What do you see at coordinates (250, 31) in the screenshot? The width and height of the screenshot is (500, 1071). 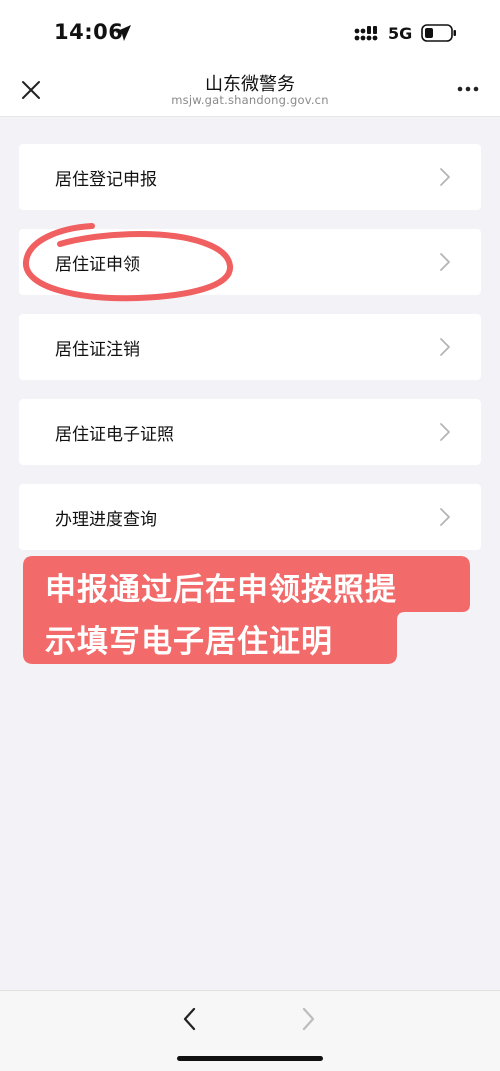 I see `status-bar: 14:06 5G` at bounding box center [250, 31].